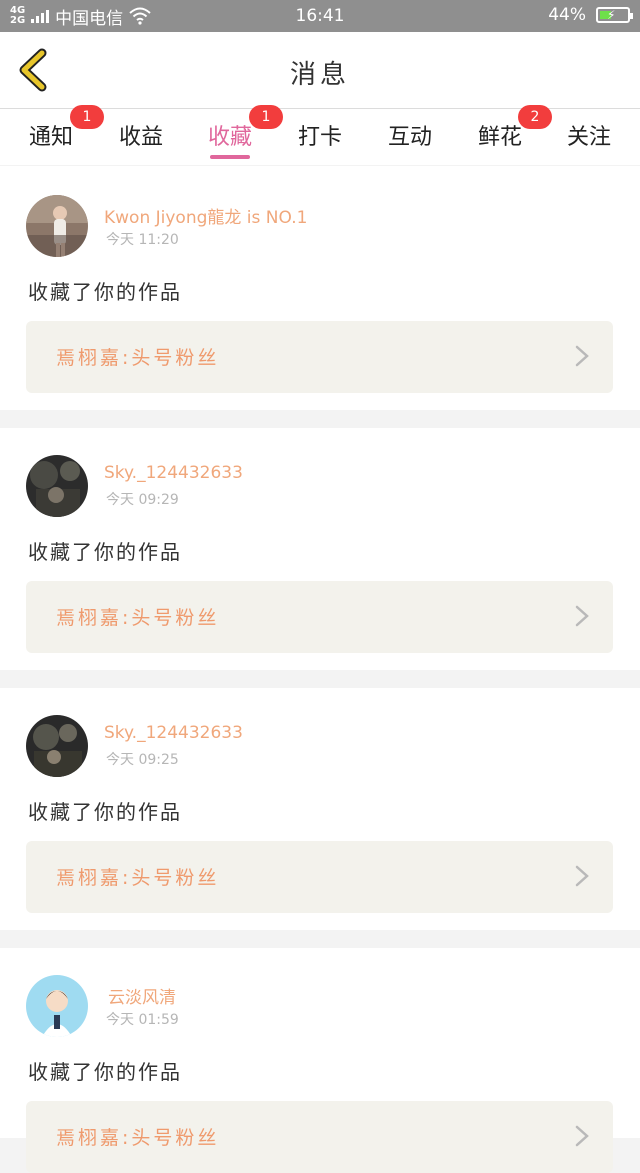 The image size is (640, 1173). I want to click on message-time: 今天 09:25, so click(142, 760).